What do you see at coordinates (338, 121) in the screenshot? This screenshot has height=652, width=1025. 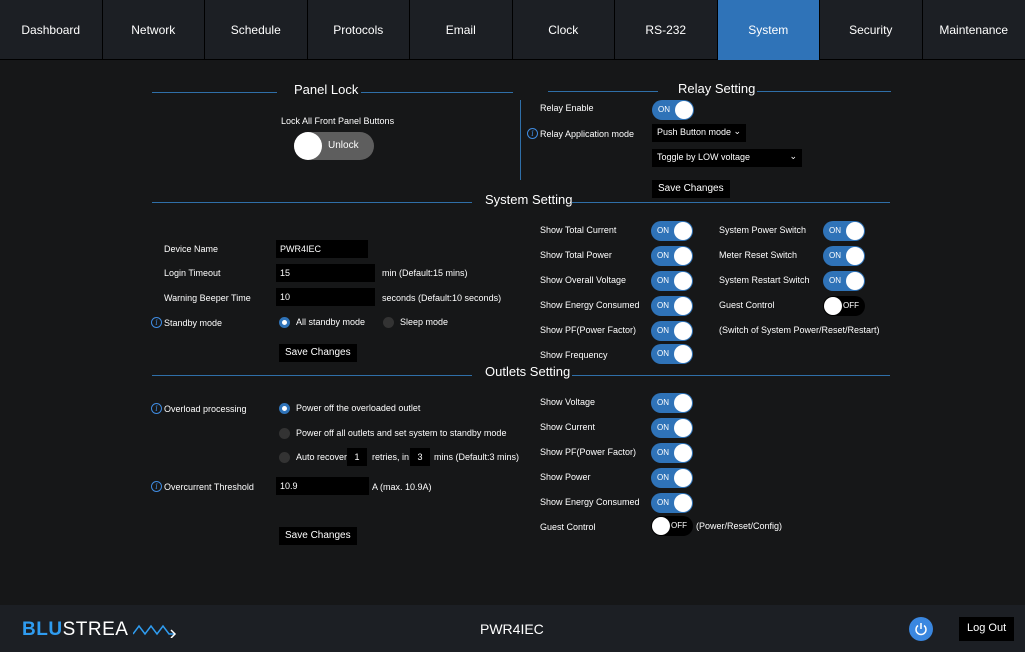 I see `lock-panel-label: Lock All Front Panel Buttons` at bounding box center [338, 121].